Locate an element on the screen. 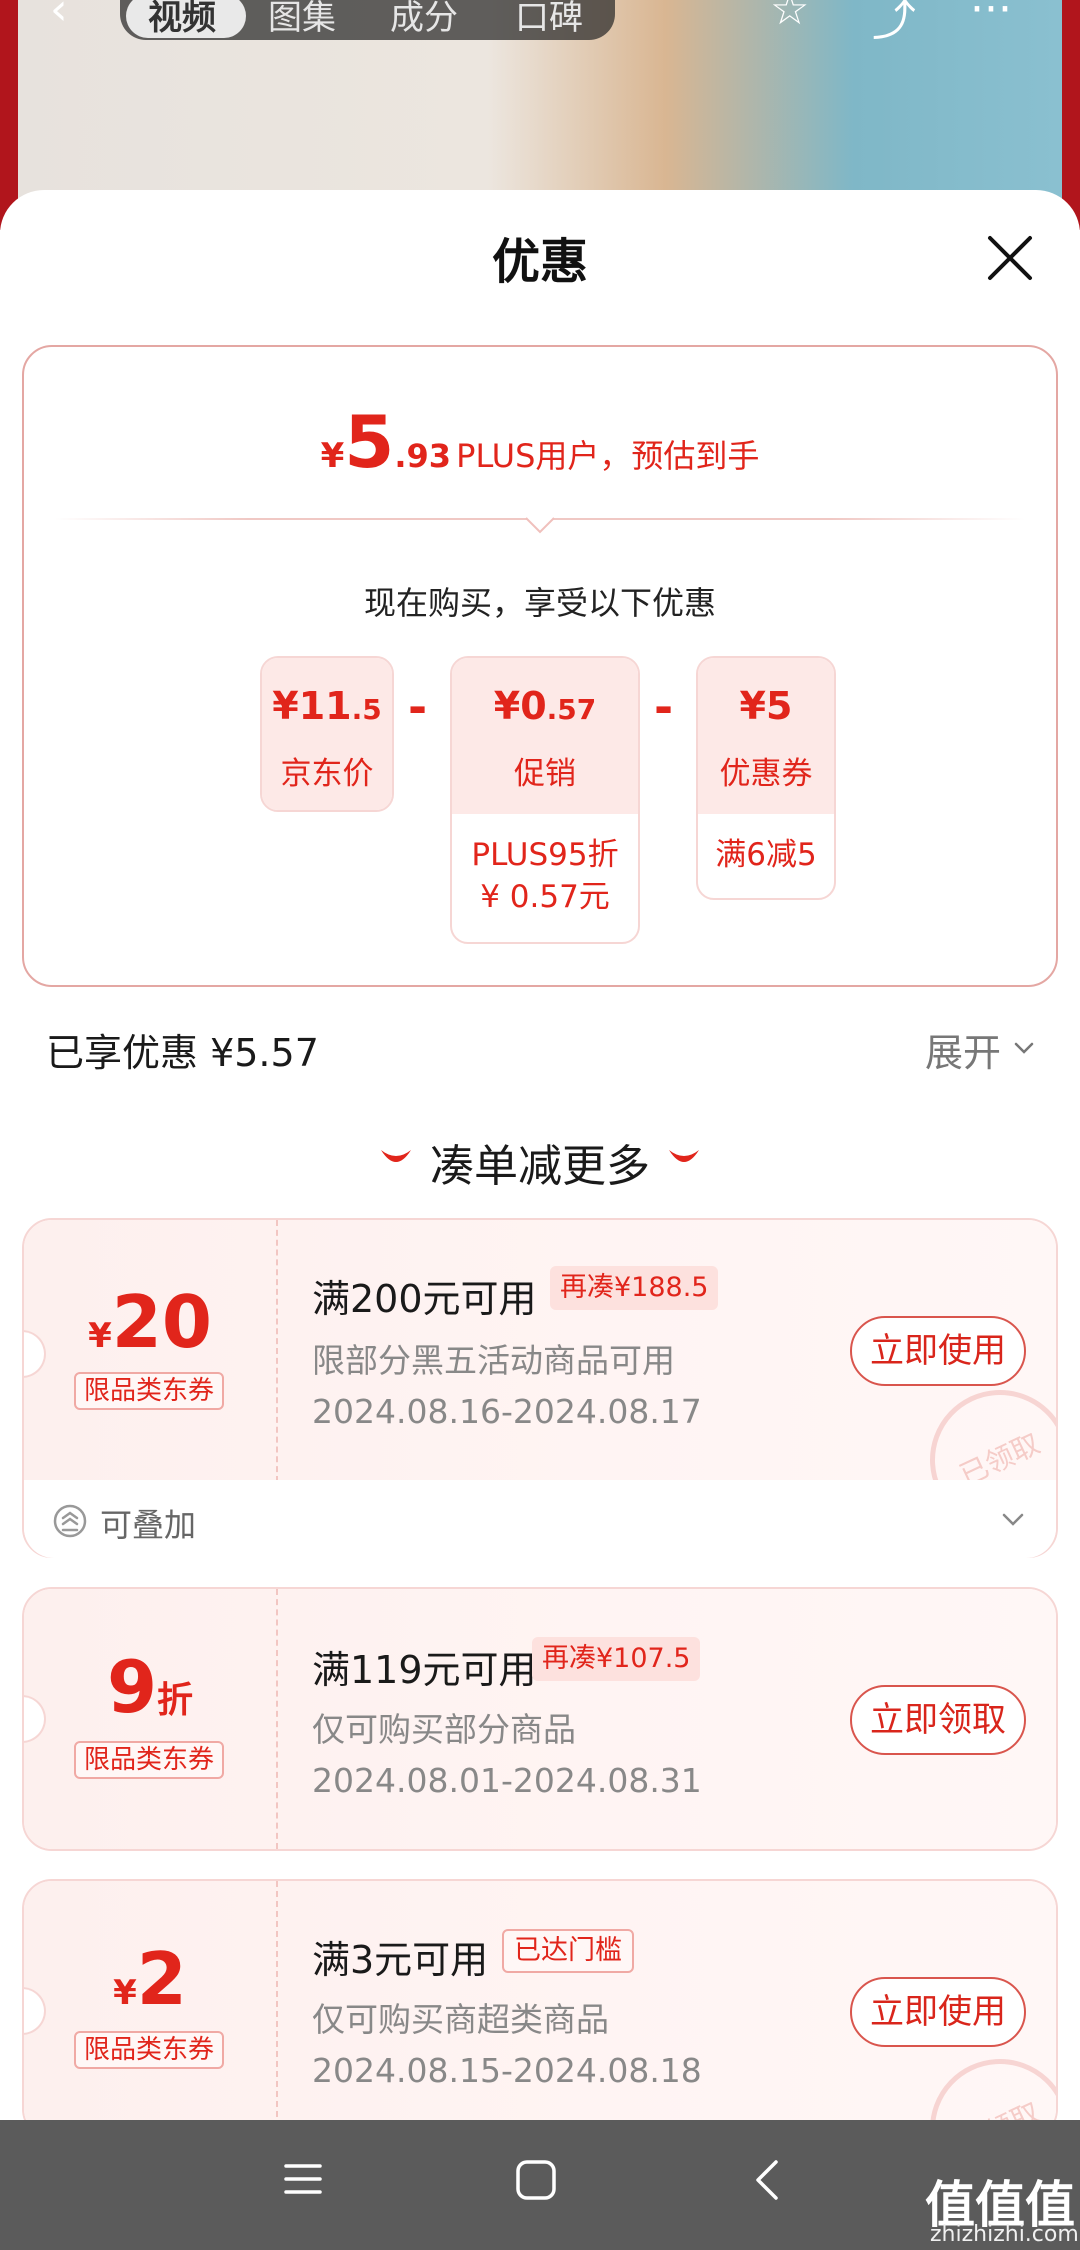  smile-ornament-right-icon is located at coordinates (684, 1156).